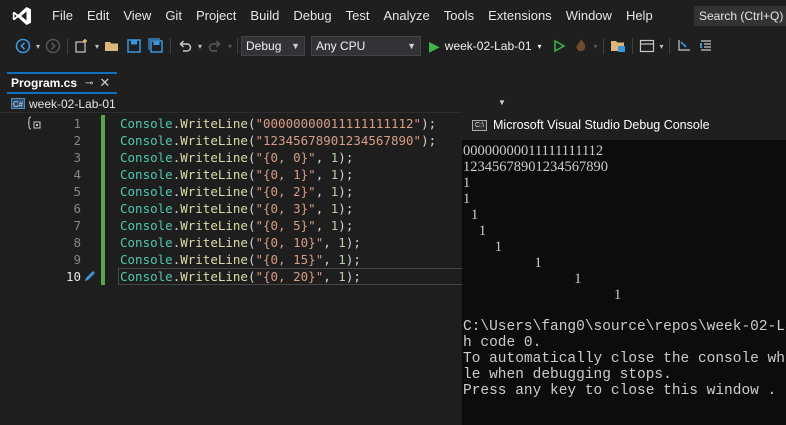  I want to click on console-line: h code 0., so click(502, 343).